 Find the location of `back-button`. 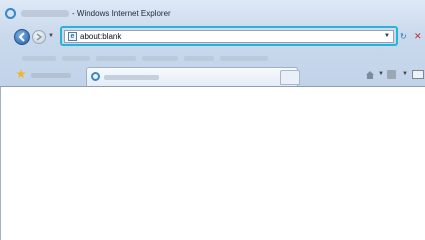

back-button is located at coordinates (22, 37).